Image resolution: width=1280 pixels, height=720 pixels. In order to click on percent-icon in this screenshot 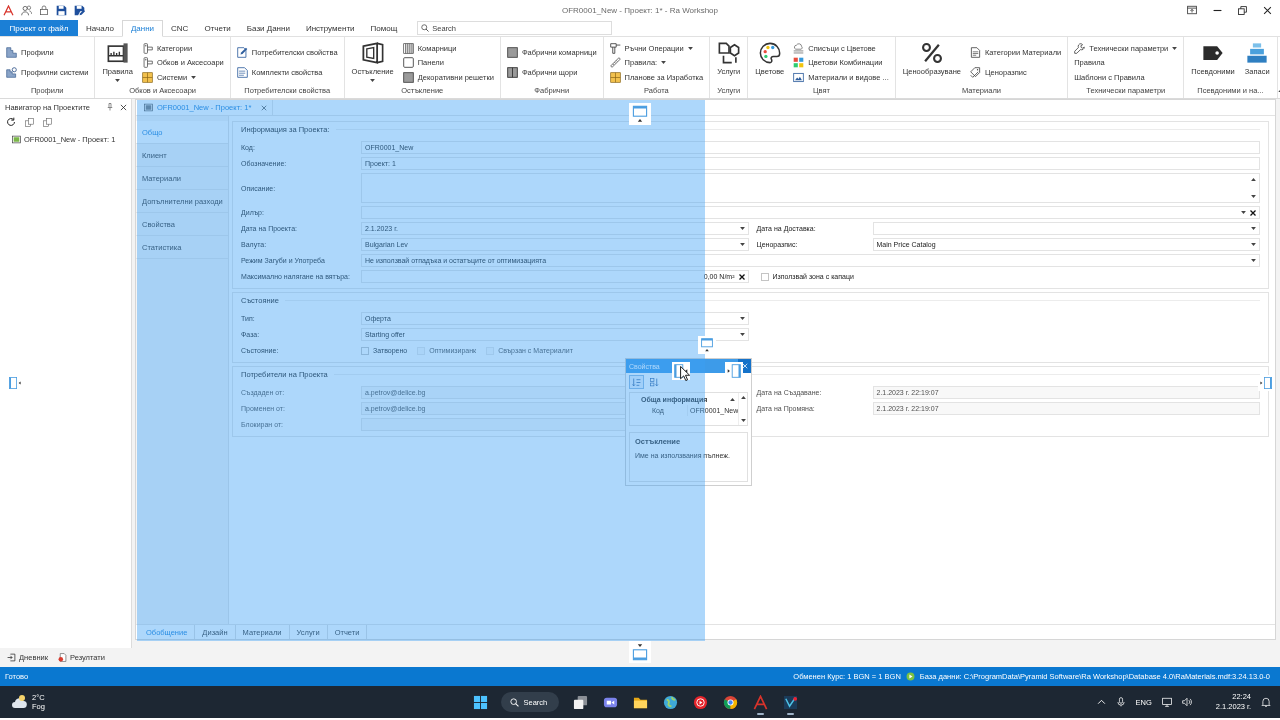, I will do `click(931, 53)`.